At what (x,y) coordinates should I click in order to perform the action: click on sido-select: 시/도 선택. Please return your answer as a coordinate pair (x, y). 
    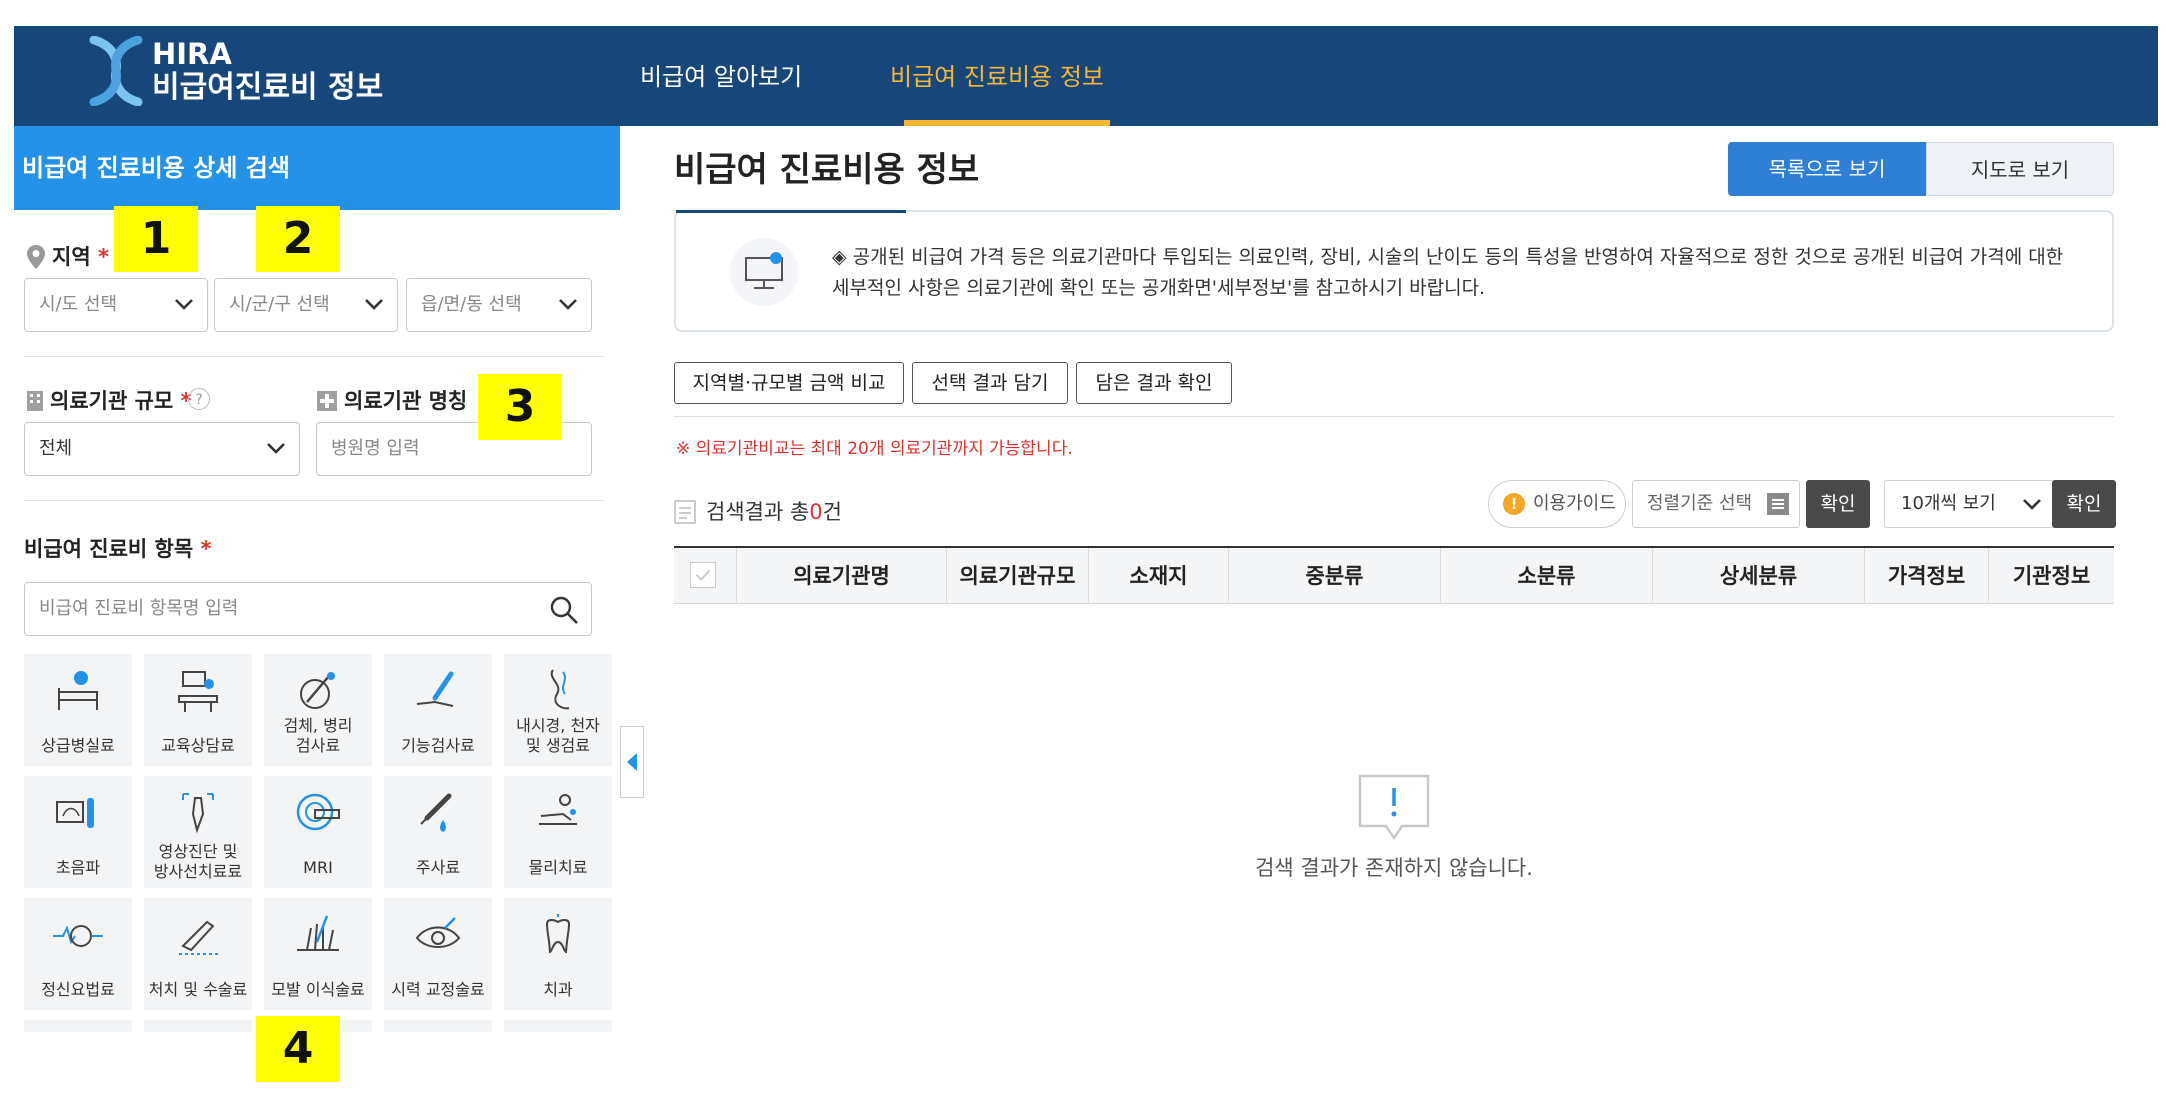
    Looking at the image, I should click on (116, 305).